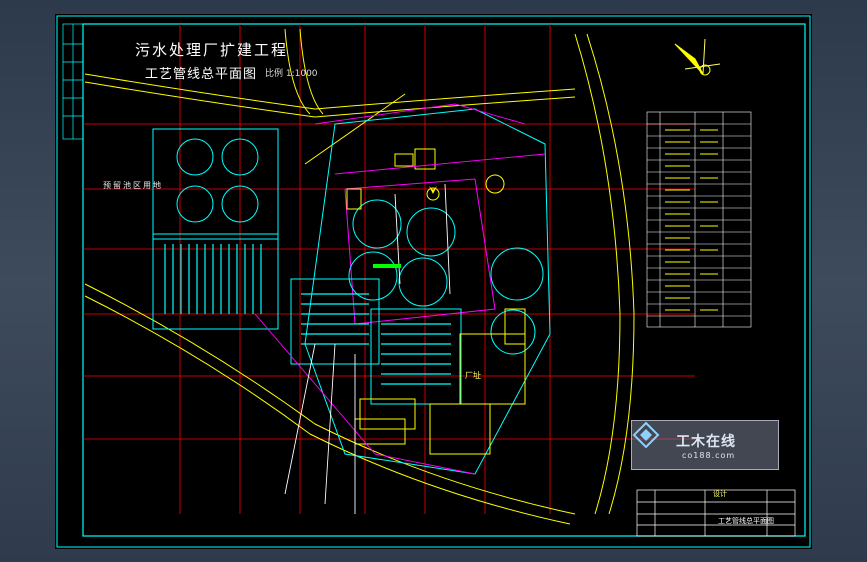 This screenshot has height=562, width=867. What do you see at coordinates (433, 190) in the screenshot?
I see `sludge-pump-symbol` at bounding box center [433, 190].